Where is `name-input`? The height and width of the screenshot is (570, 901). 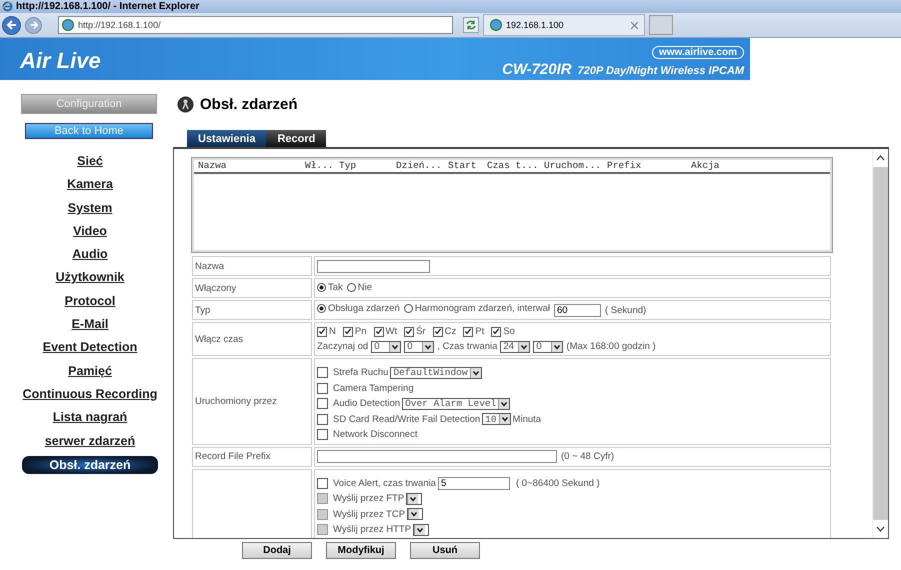
name-input is located at coordinates (373, 266).